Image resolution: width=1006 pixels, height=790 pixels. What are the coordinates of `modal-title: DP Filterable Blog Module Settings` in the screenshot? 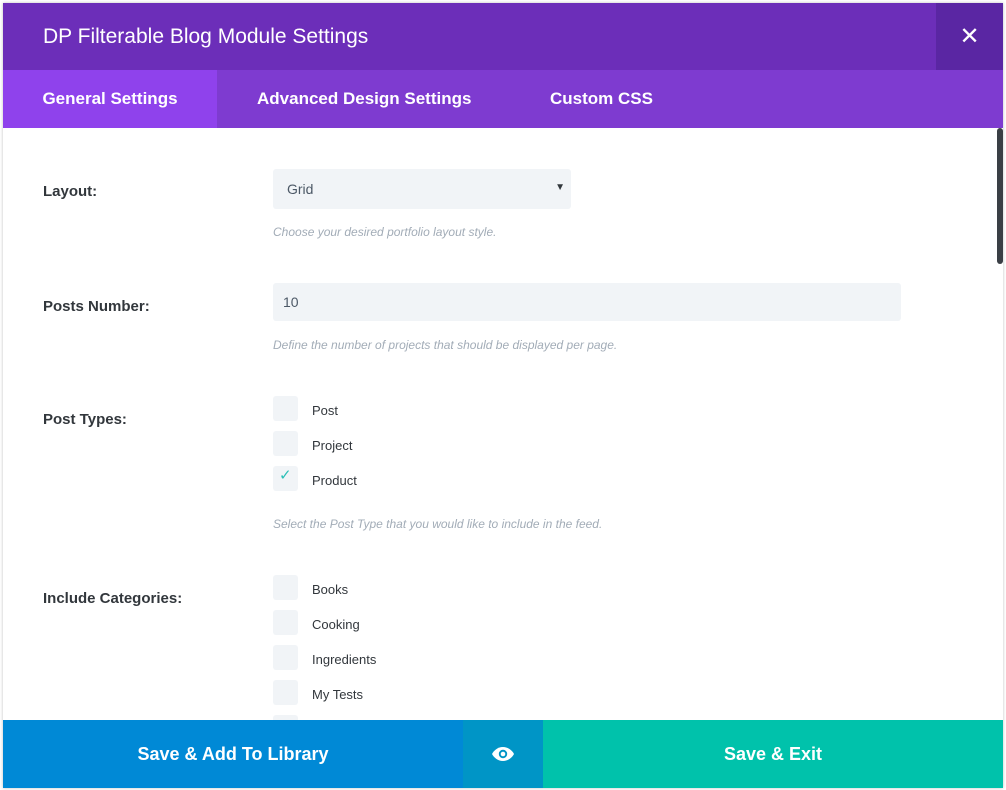 It's located at (206, 36).